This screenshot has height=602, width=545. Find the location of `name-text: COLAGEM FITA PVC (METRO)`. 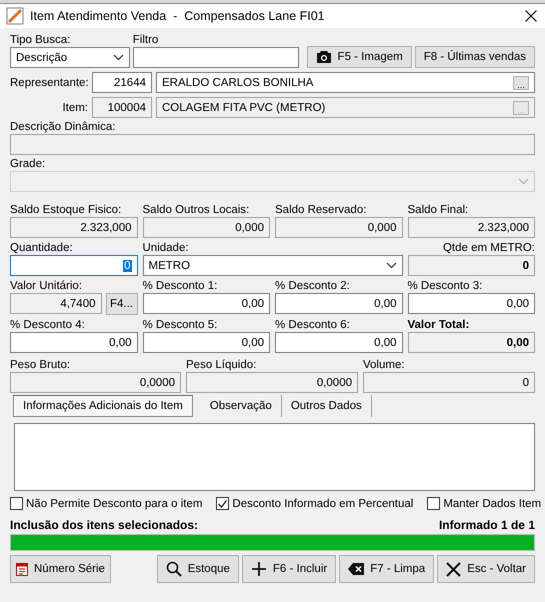

name-text: COLAGEM FITA PVC (METRO) is located at coordinates (244, 108).